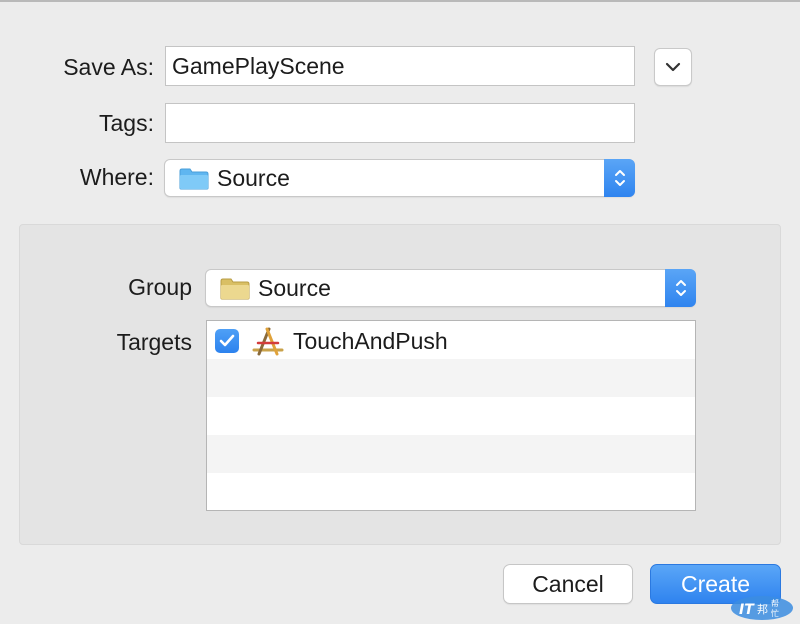 The image size is (800, 624). I want to click on where-label: Where:, so click(116, 177).